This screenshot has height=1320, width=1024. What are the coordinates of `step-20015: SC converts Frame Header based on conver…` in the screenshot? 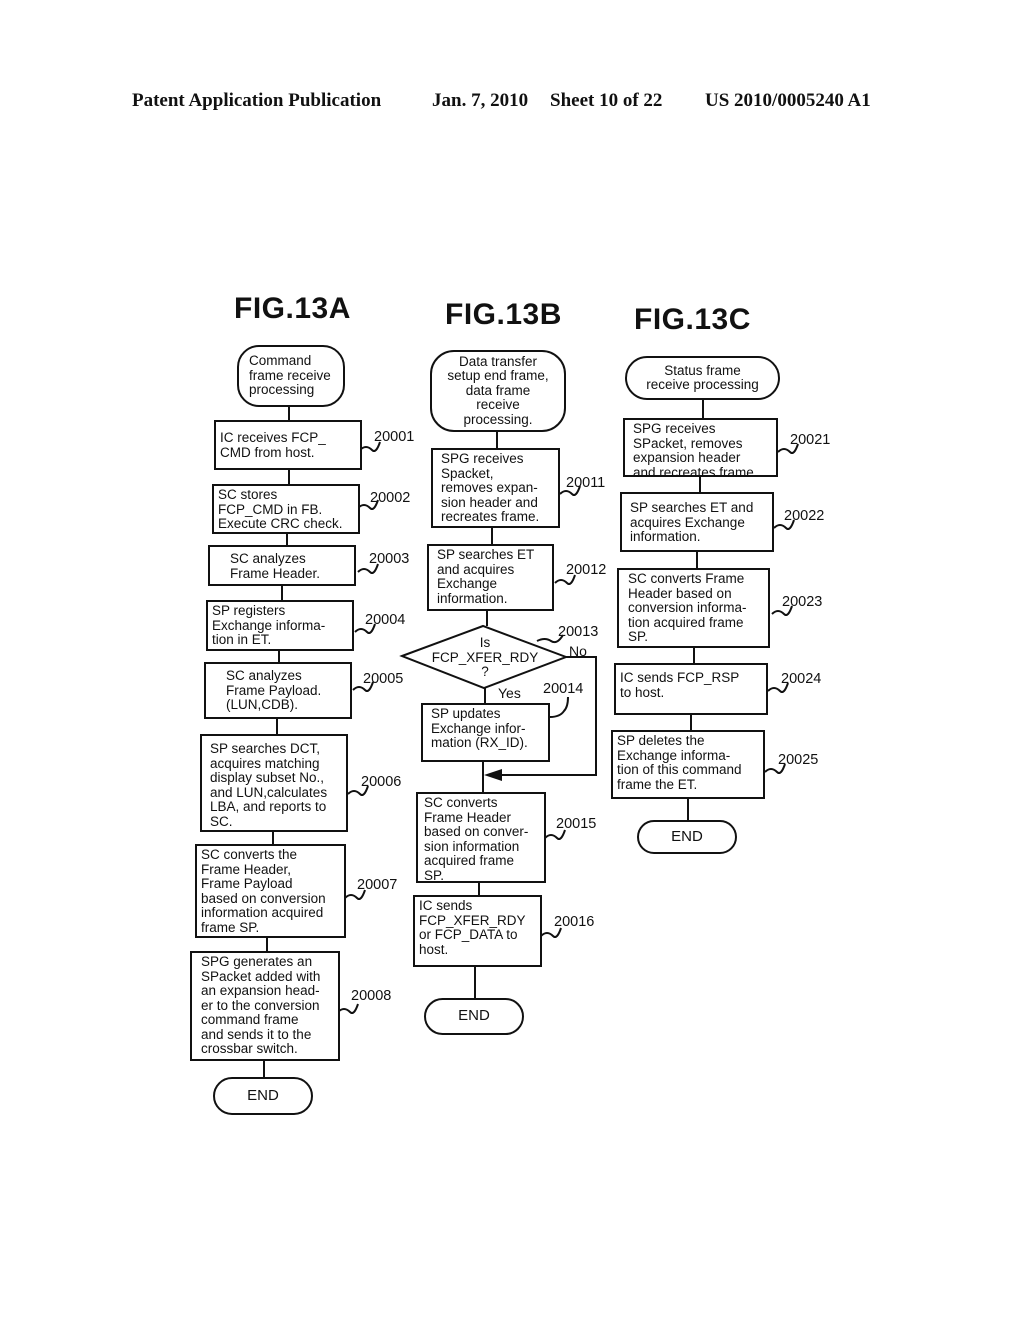 It's located at (481, 837).